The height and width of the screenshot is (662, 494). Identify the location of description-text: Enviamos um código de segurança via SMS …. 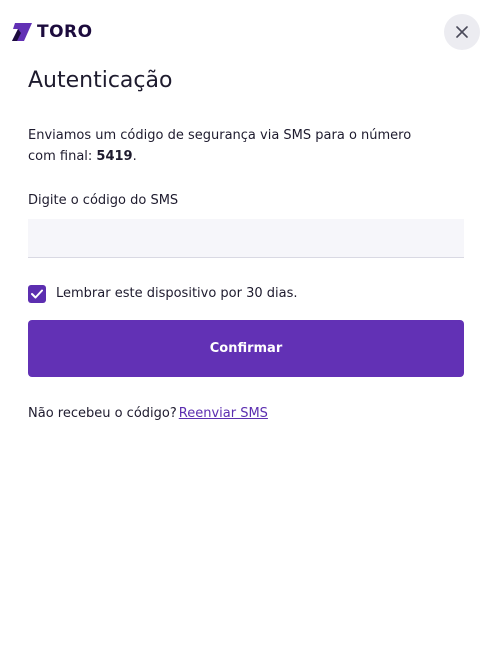
(220, 146).